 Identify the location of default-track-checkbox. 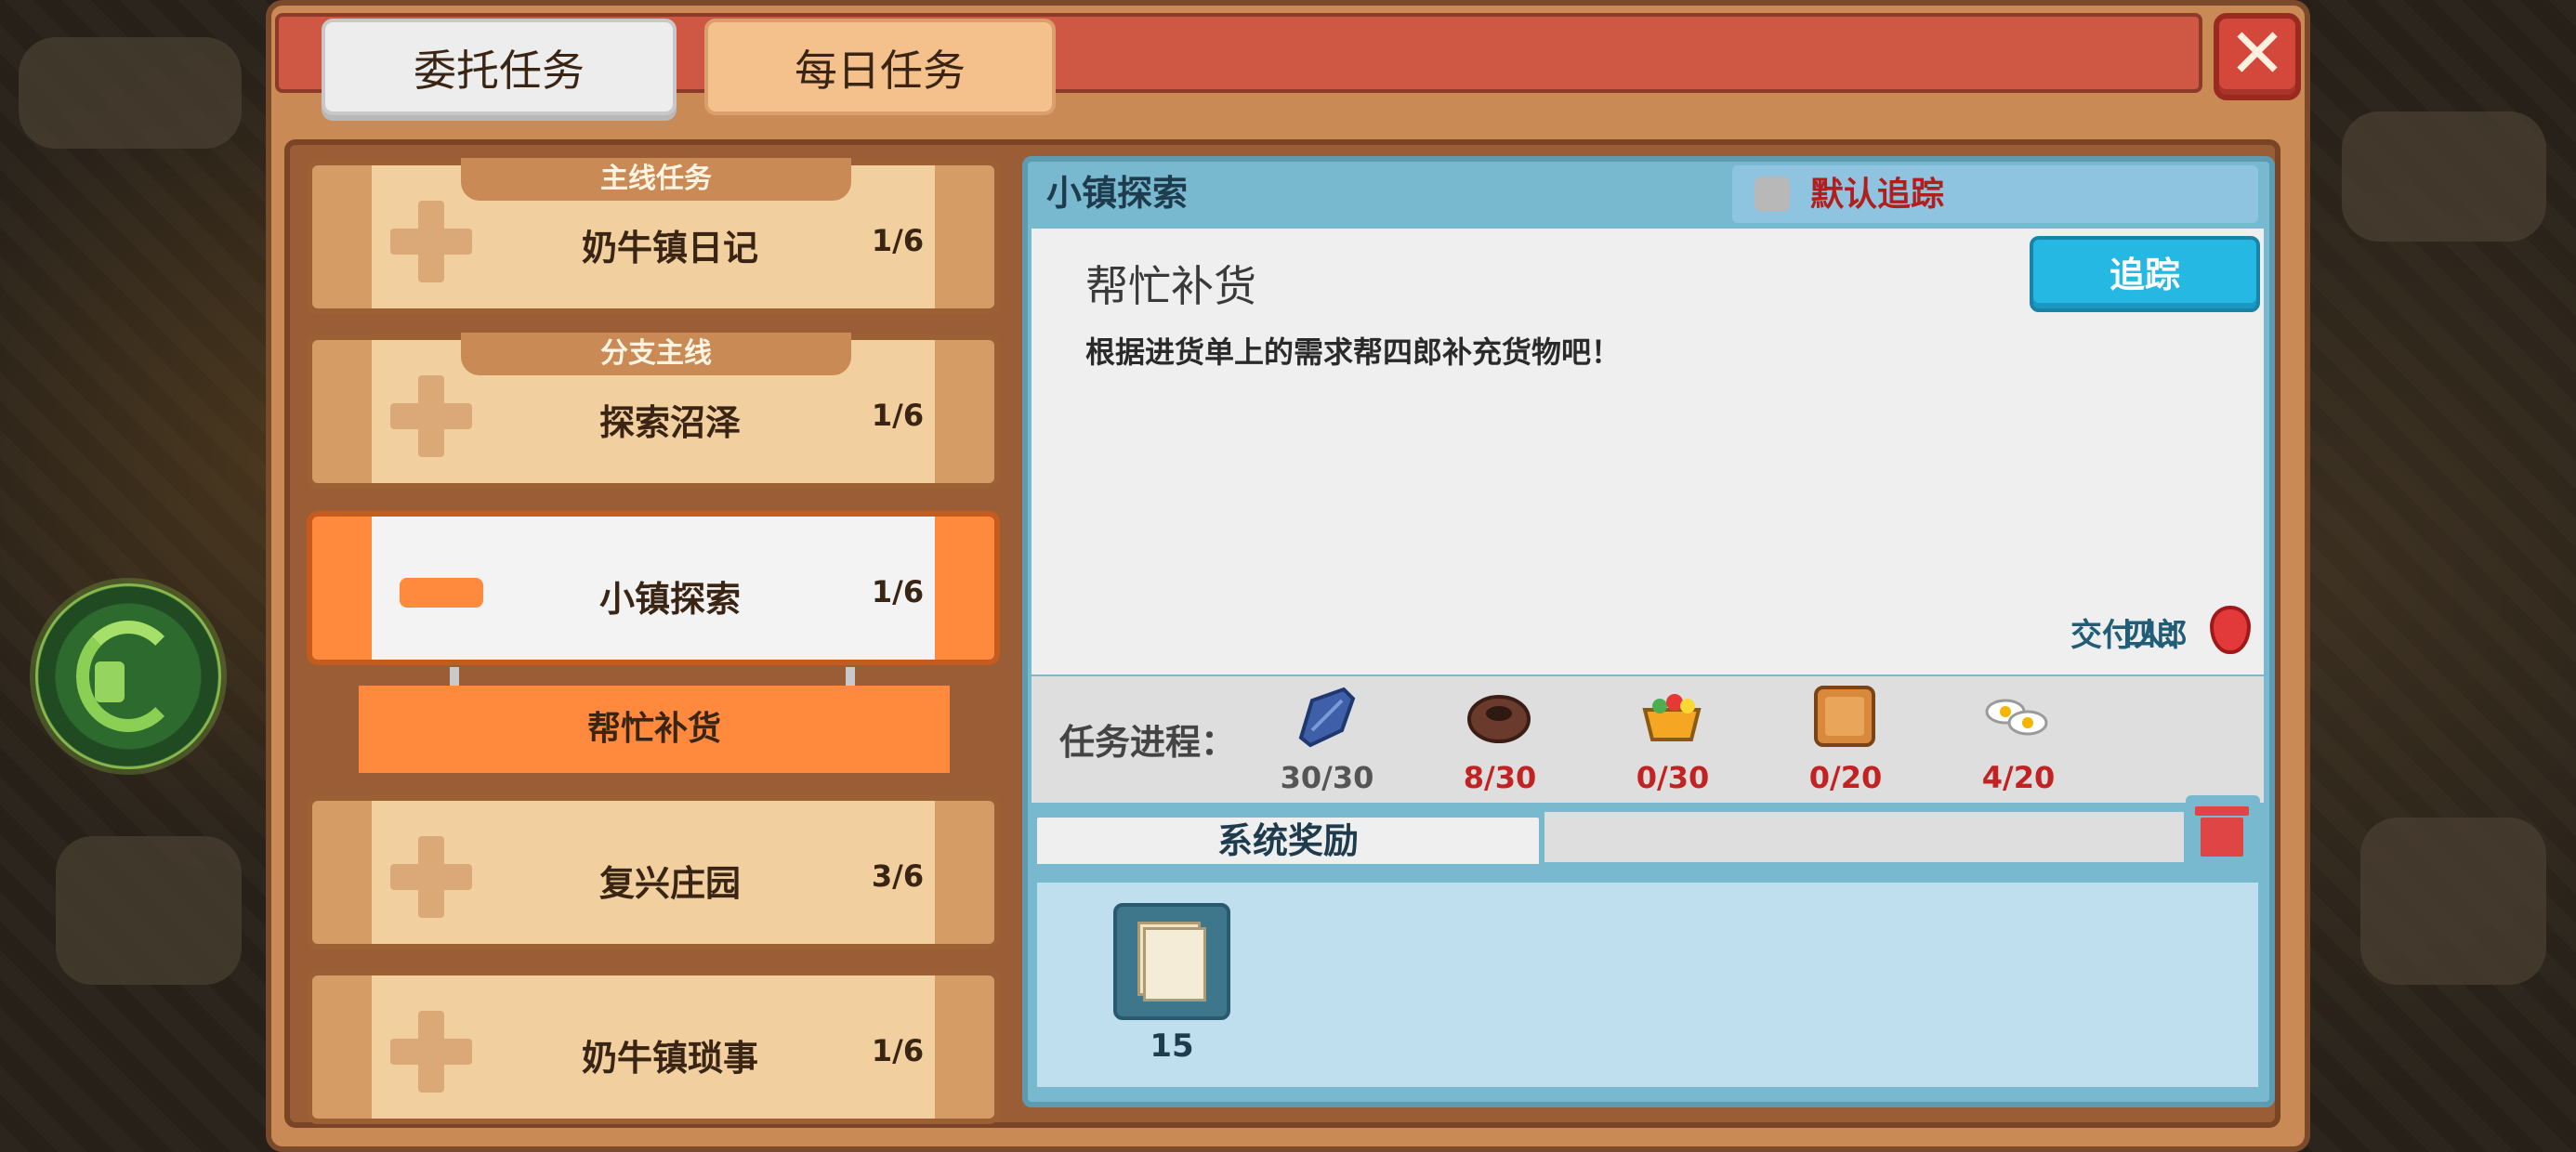
(1772, 194).